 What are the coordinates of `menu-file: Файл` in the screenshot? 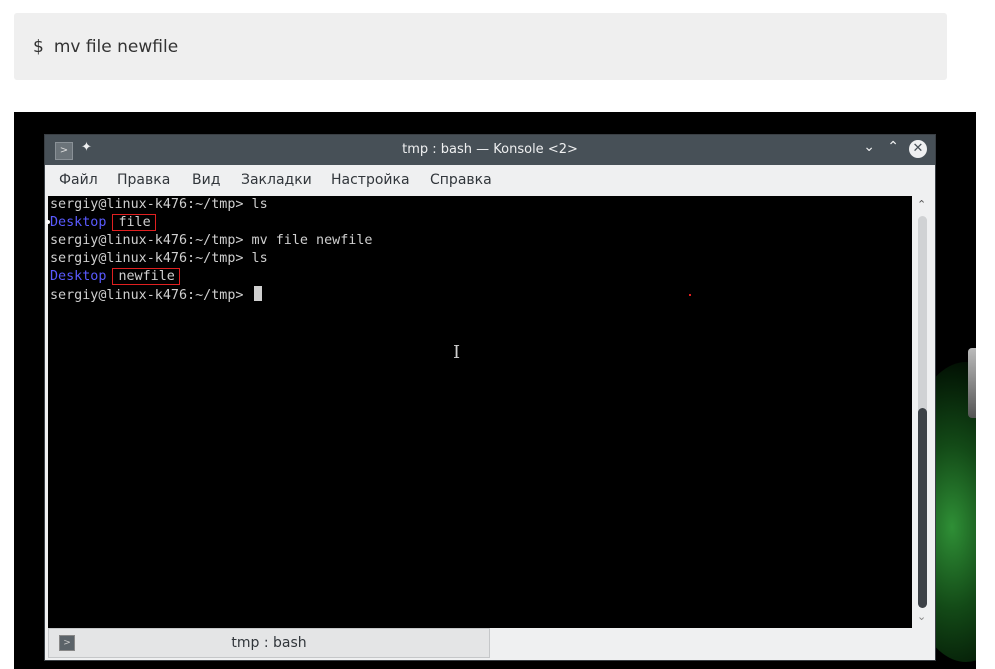 It's located at (78, 180).